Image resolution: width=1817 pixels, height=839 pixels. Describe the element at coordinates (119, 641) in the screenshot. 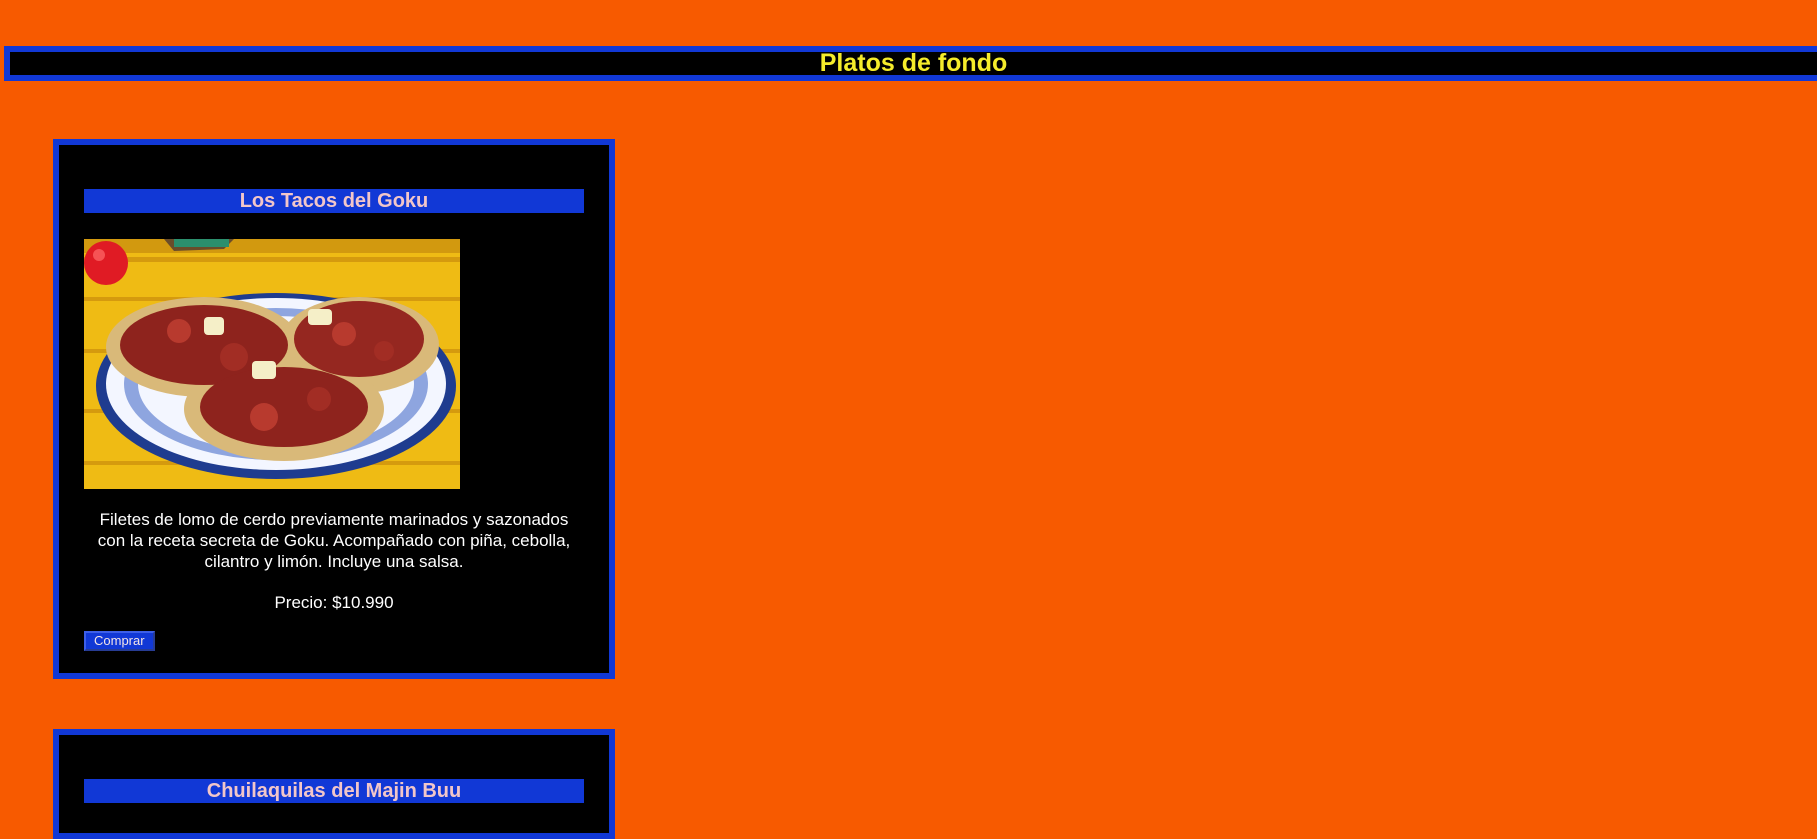

I see `buy-button: Comprar` at that location.